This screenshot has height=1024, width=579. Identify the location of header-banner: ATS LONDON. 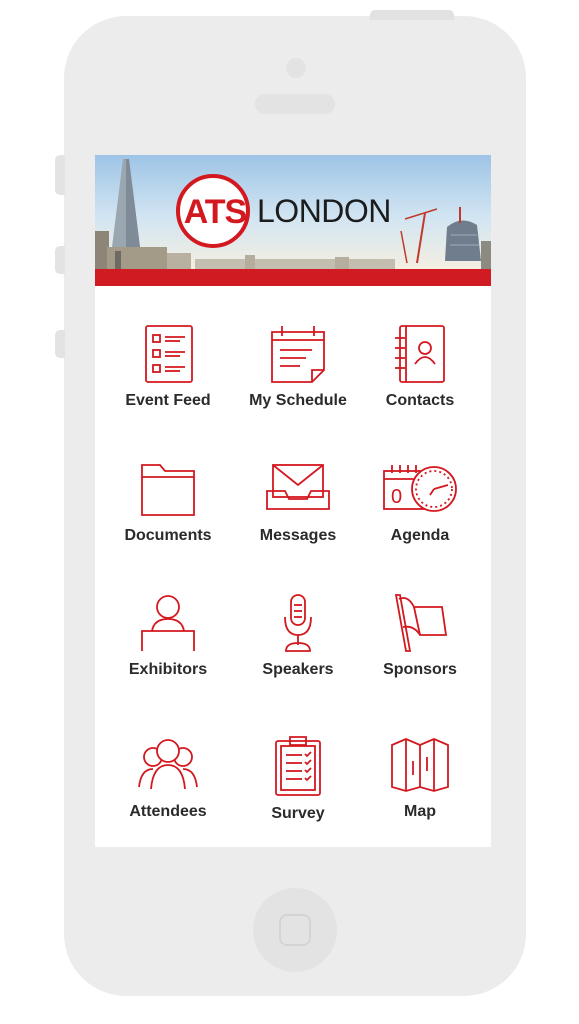
(293, 220).